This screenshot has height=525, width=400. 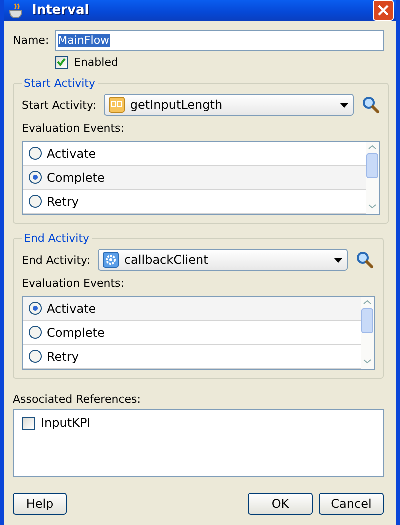 I want to click on references-label: Associated References:, so click(x=77, y=399).